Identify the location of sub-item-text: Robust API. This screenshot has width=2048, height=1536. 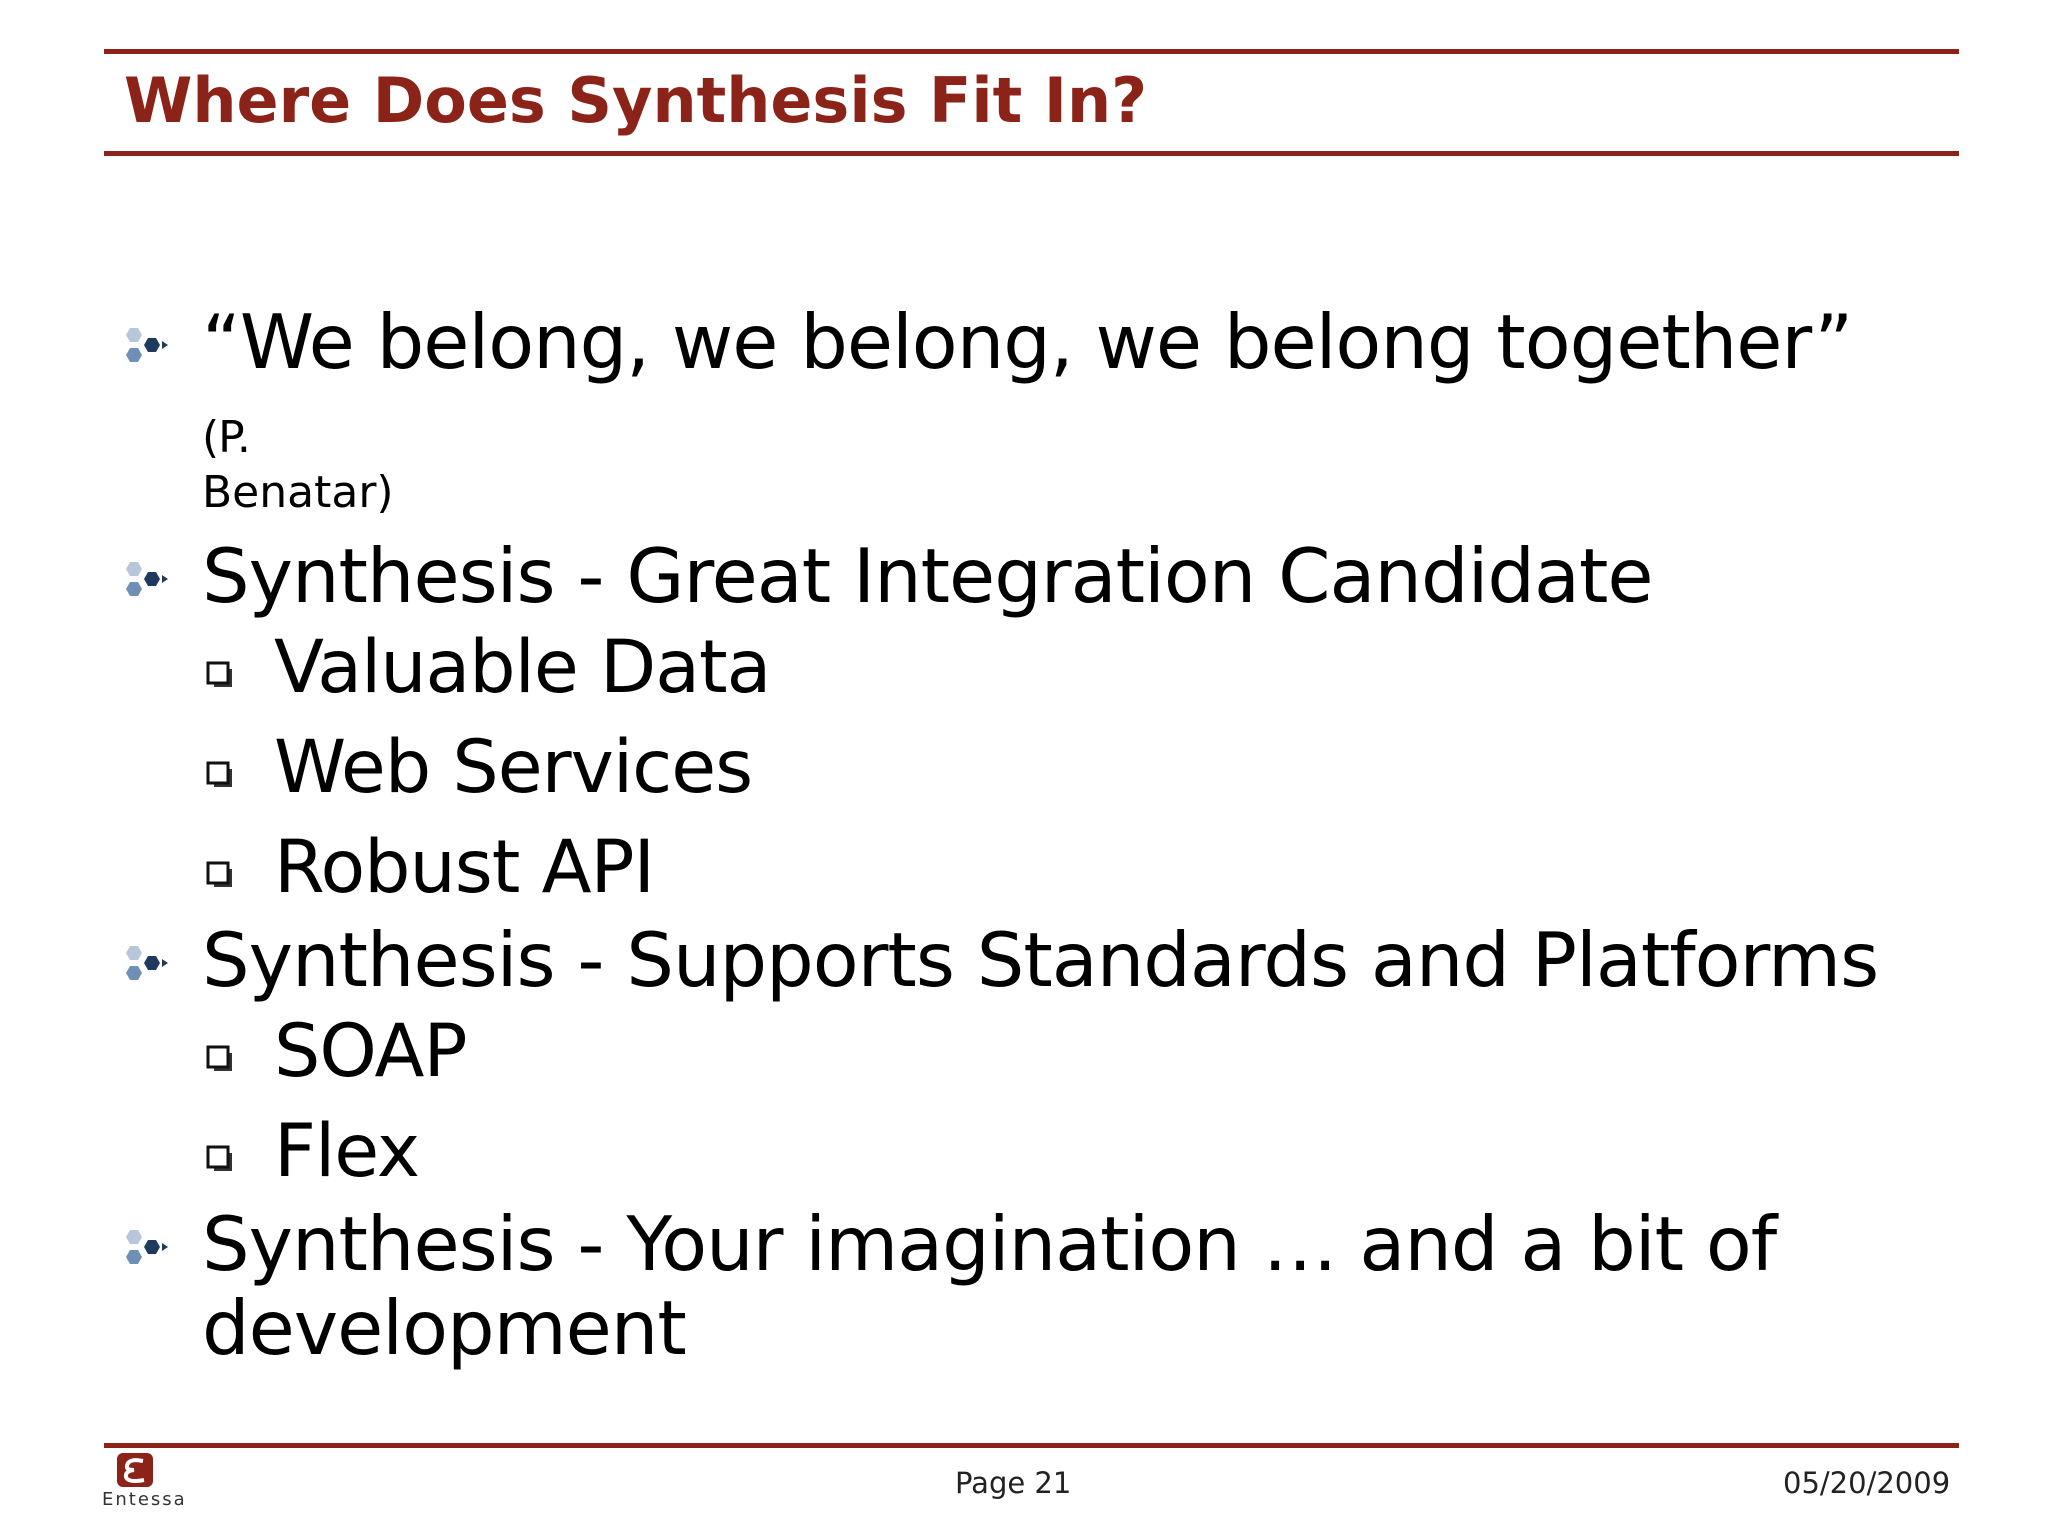
(464, 867).